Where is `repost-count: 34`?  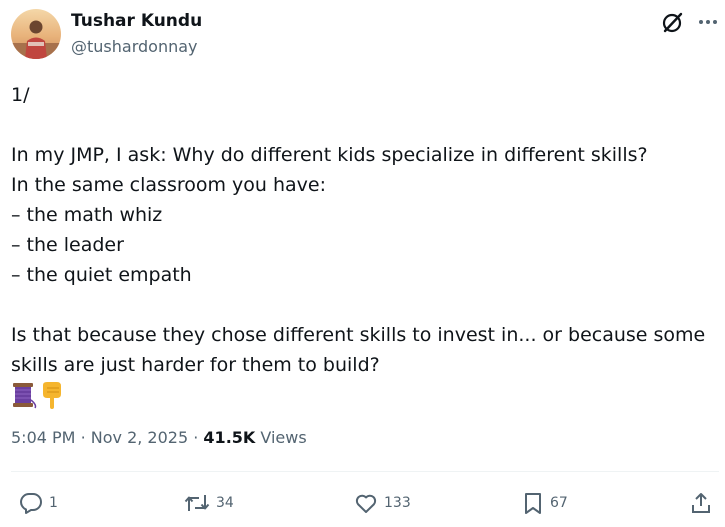
repost-count: 34 is located at coordinates (225, 503).